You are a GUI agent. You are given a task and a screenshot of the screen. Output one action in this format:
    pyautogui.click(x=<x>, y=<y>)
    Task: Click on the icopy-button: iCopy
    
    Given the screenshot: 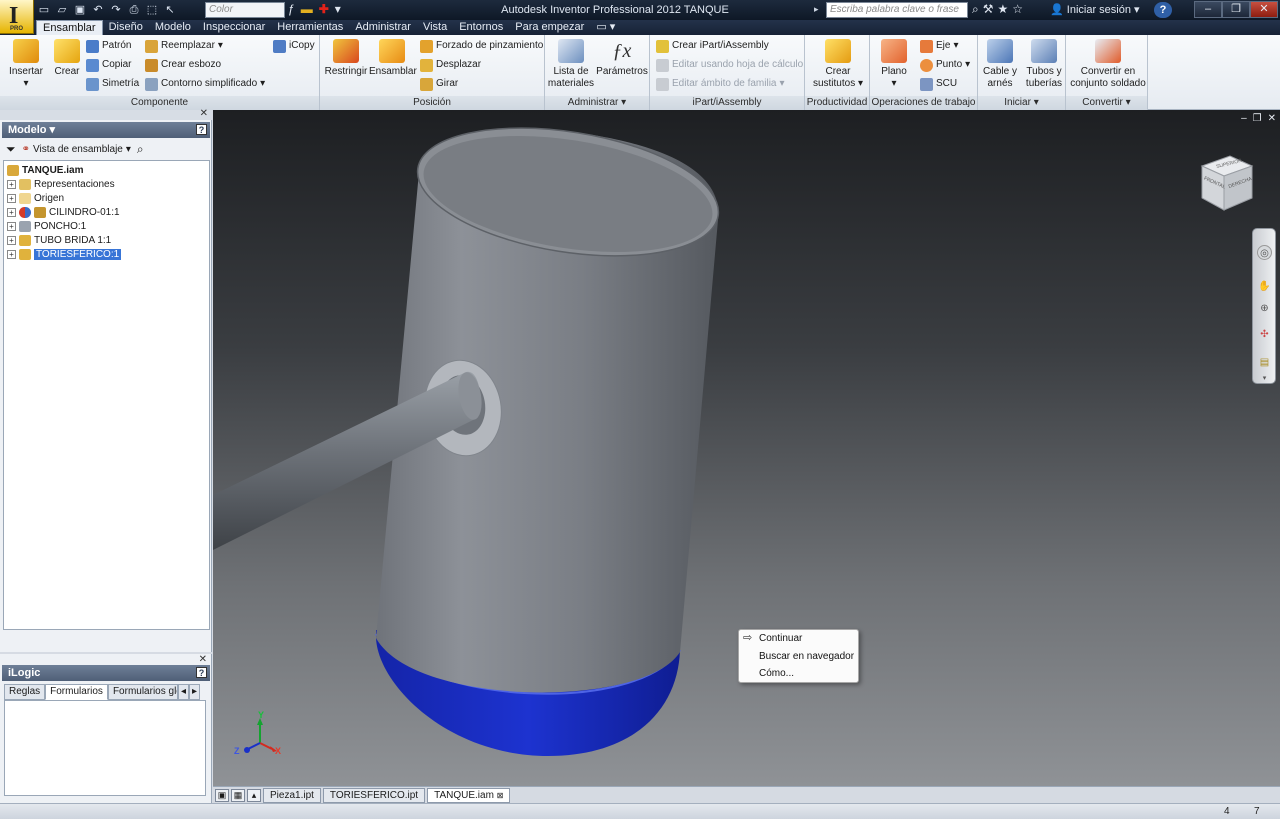 What is the action you would take?
    pyautogui.click(x=294, y=46)
    